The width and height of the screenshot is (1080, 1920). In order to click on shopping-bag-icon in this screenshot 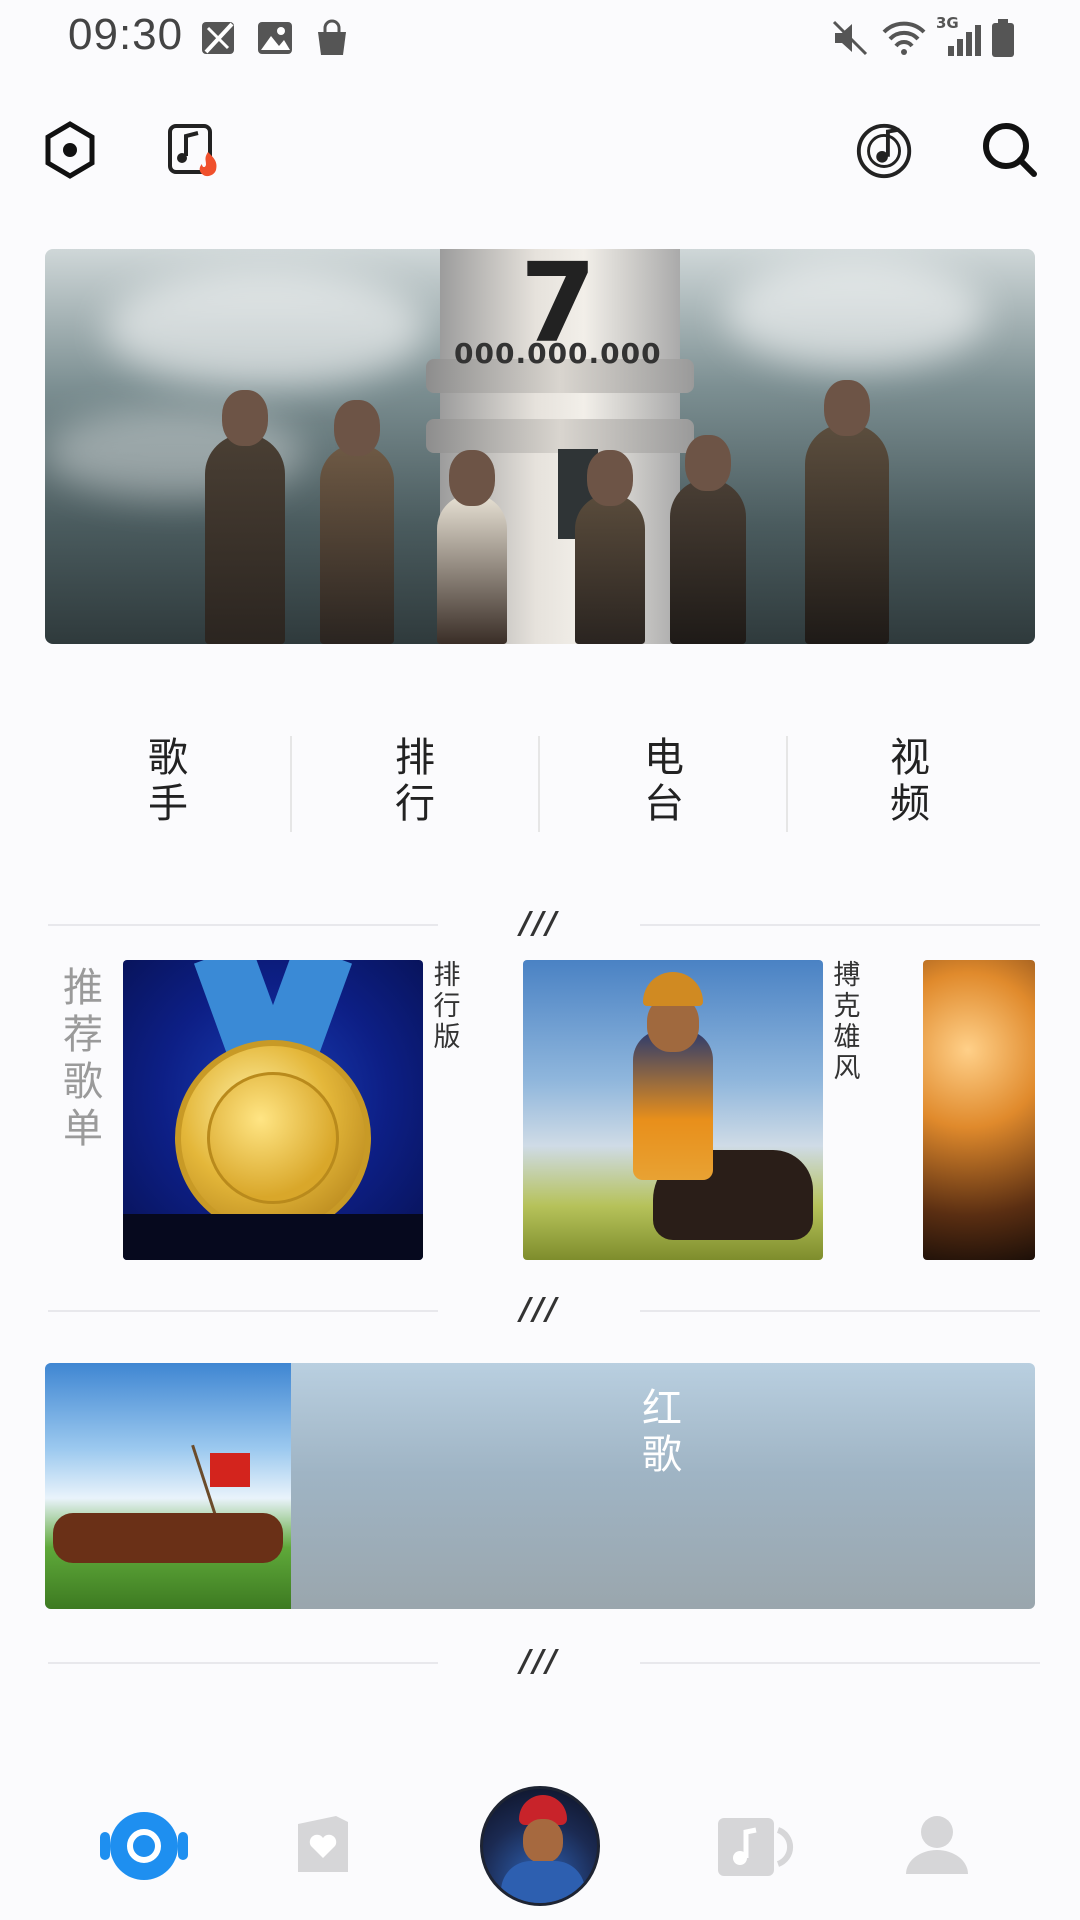, I will do `click(332, 37)`.